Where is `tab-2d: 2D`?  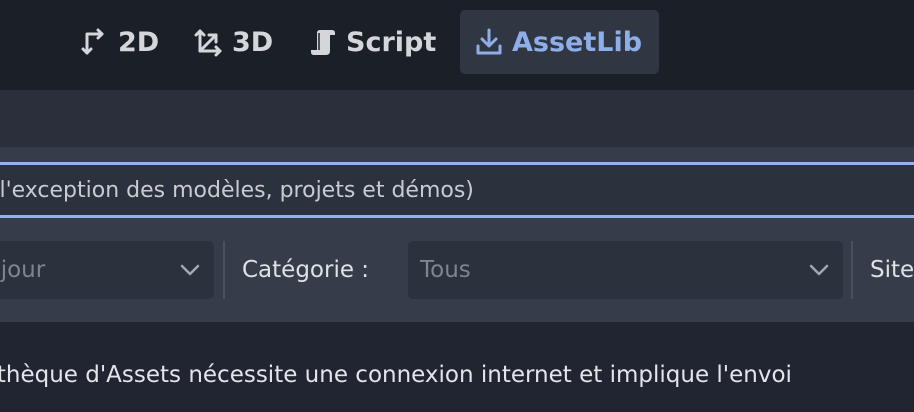
tab-2d: 2D is located at coordinates (118, 42).